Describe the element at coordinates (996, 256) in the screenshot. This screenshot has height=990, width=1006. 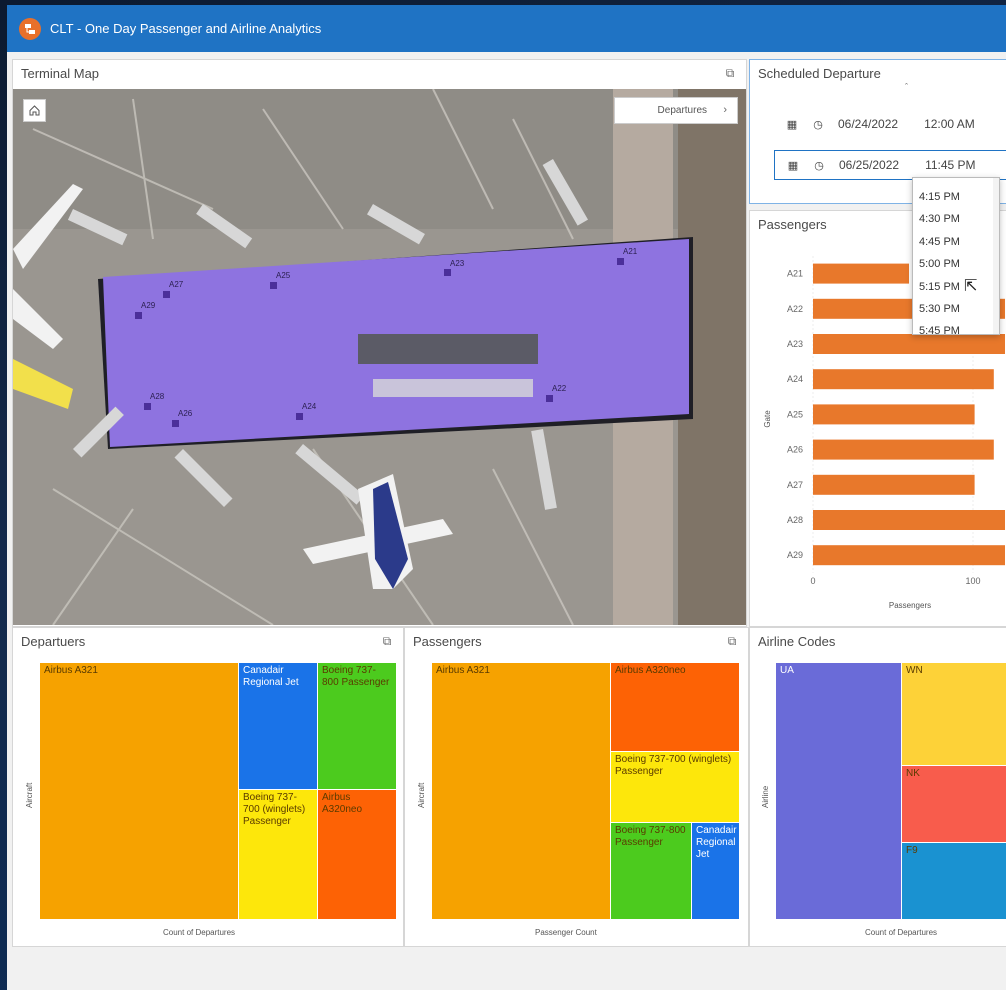
I see `dropdown-scrollbar` at that location.